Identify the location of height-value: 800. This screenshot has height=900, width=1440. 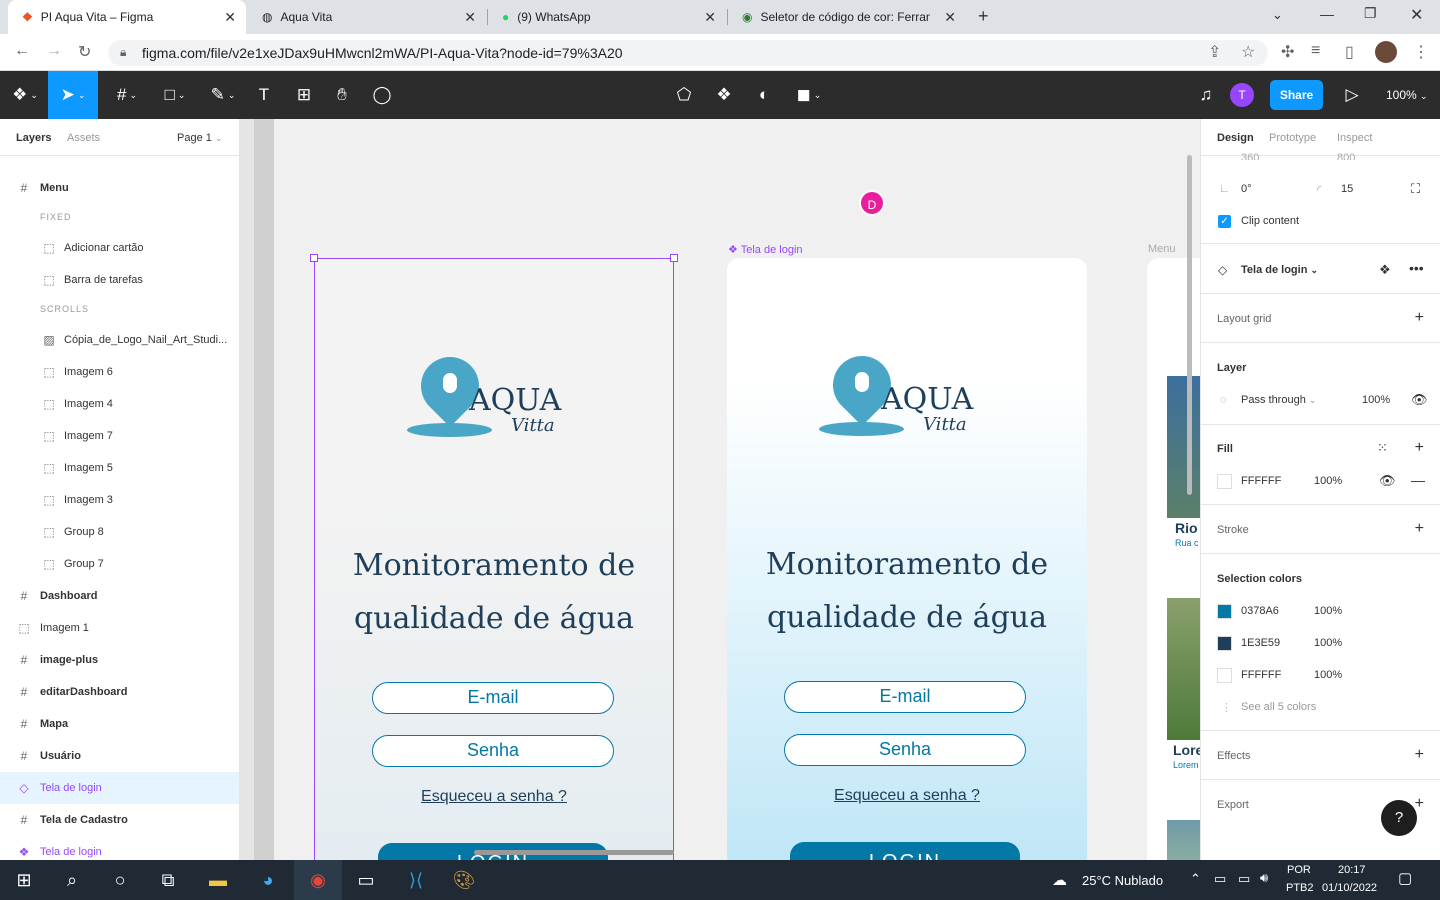
(1346, 156).